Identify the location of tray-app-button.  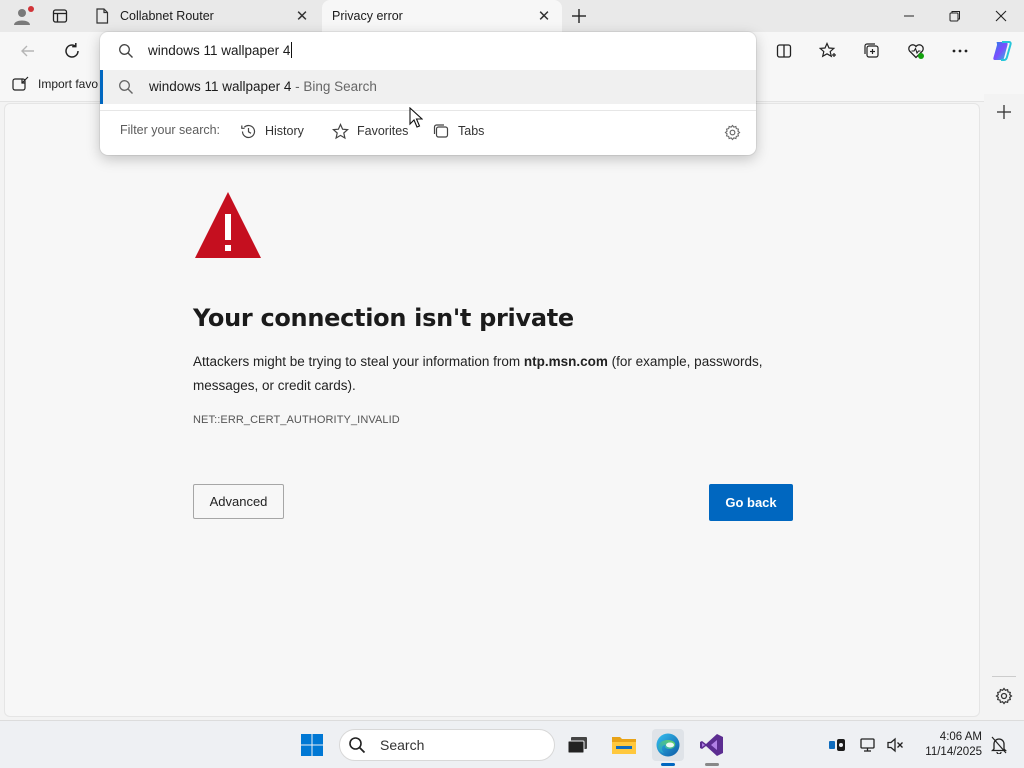
(837, 745).